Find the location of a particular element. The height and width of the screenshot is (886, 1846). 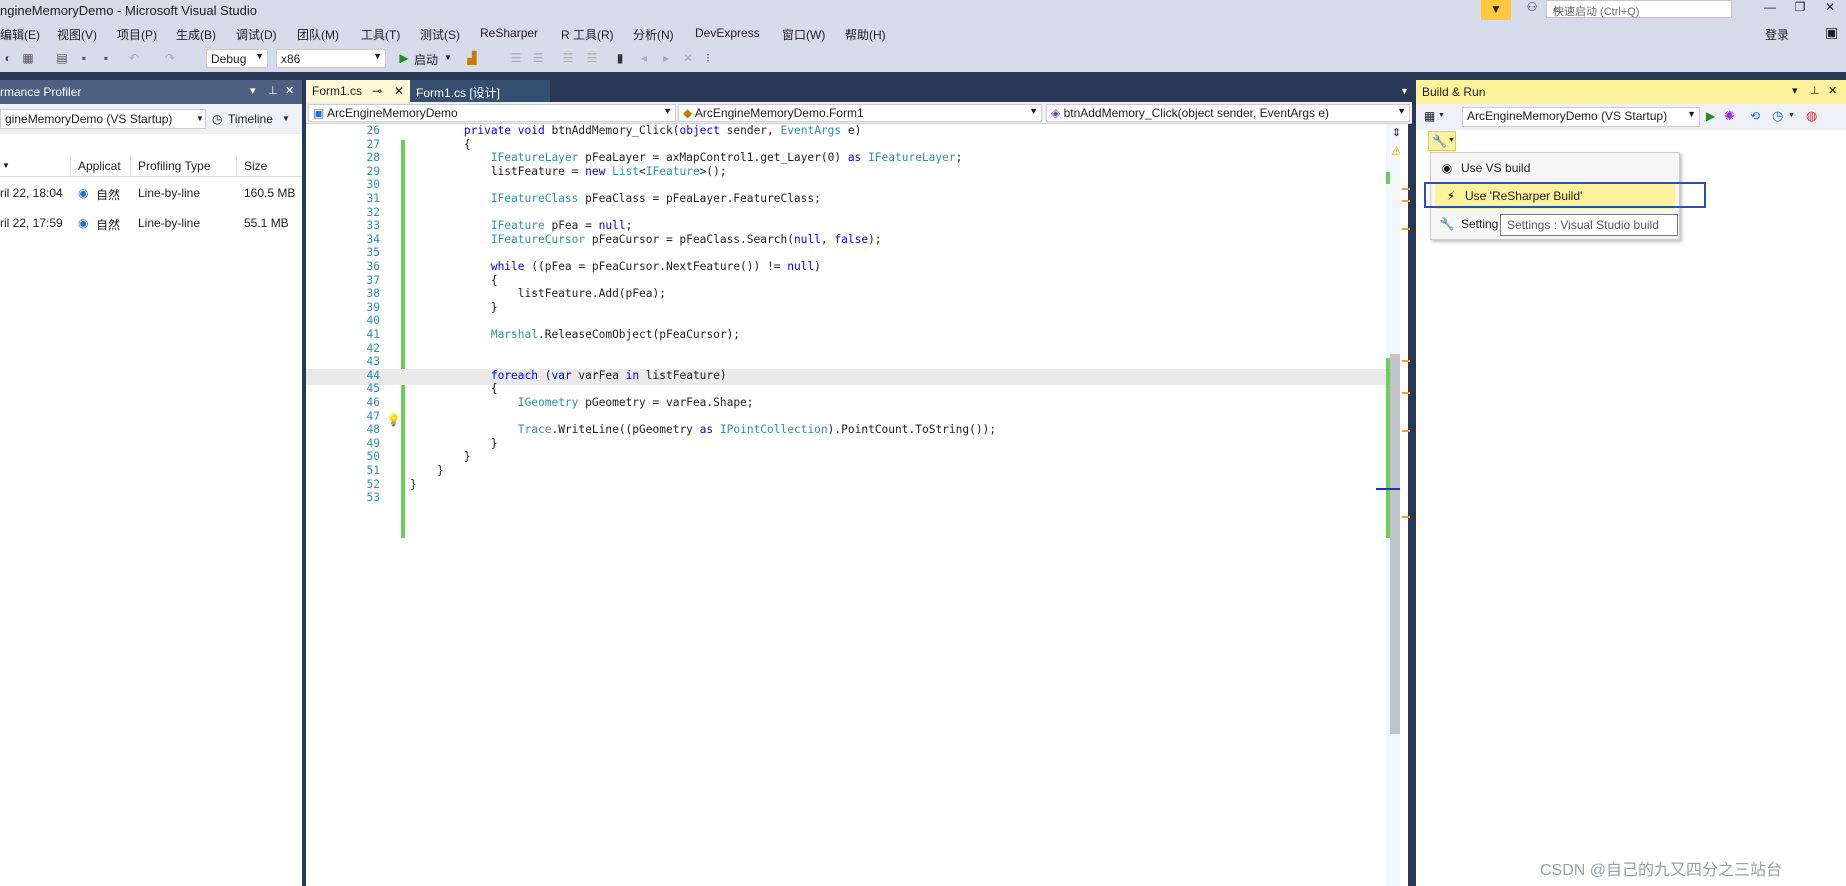

save-icon: ▪ is located at coordinates (84, 58).